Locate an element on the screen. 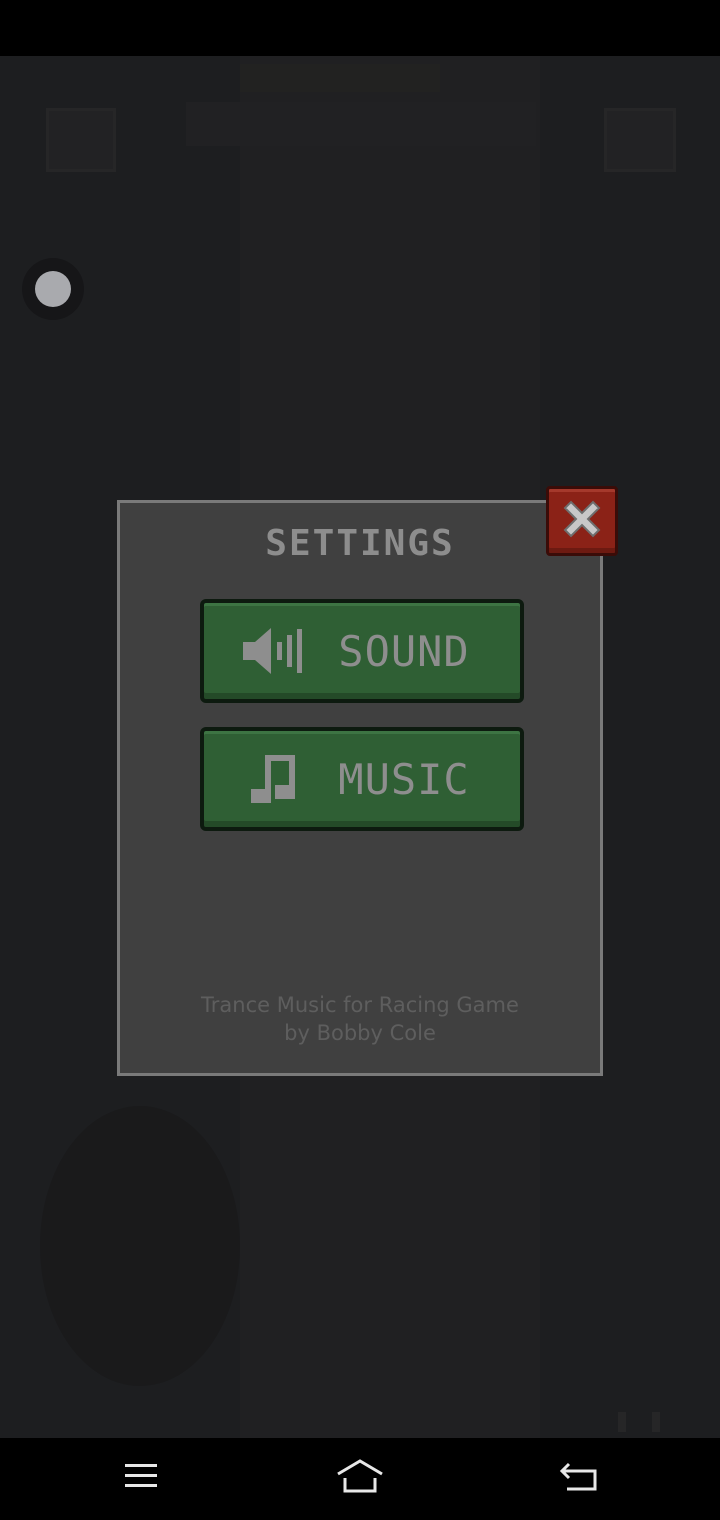  status-bar is located at coordinates (360, 28).